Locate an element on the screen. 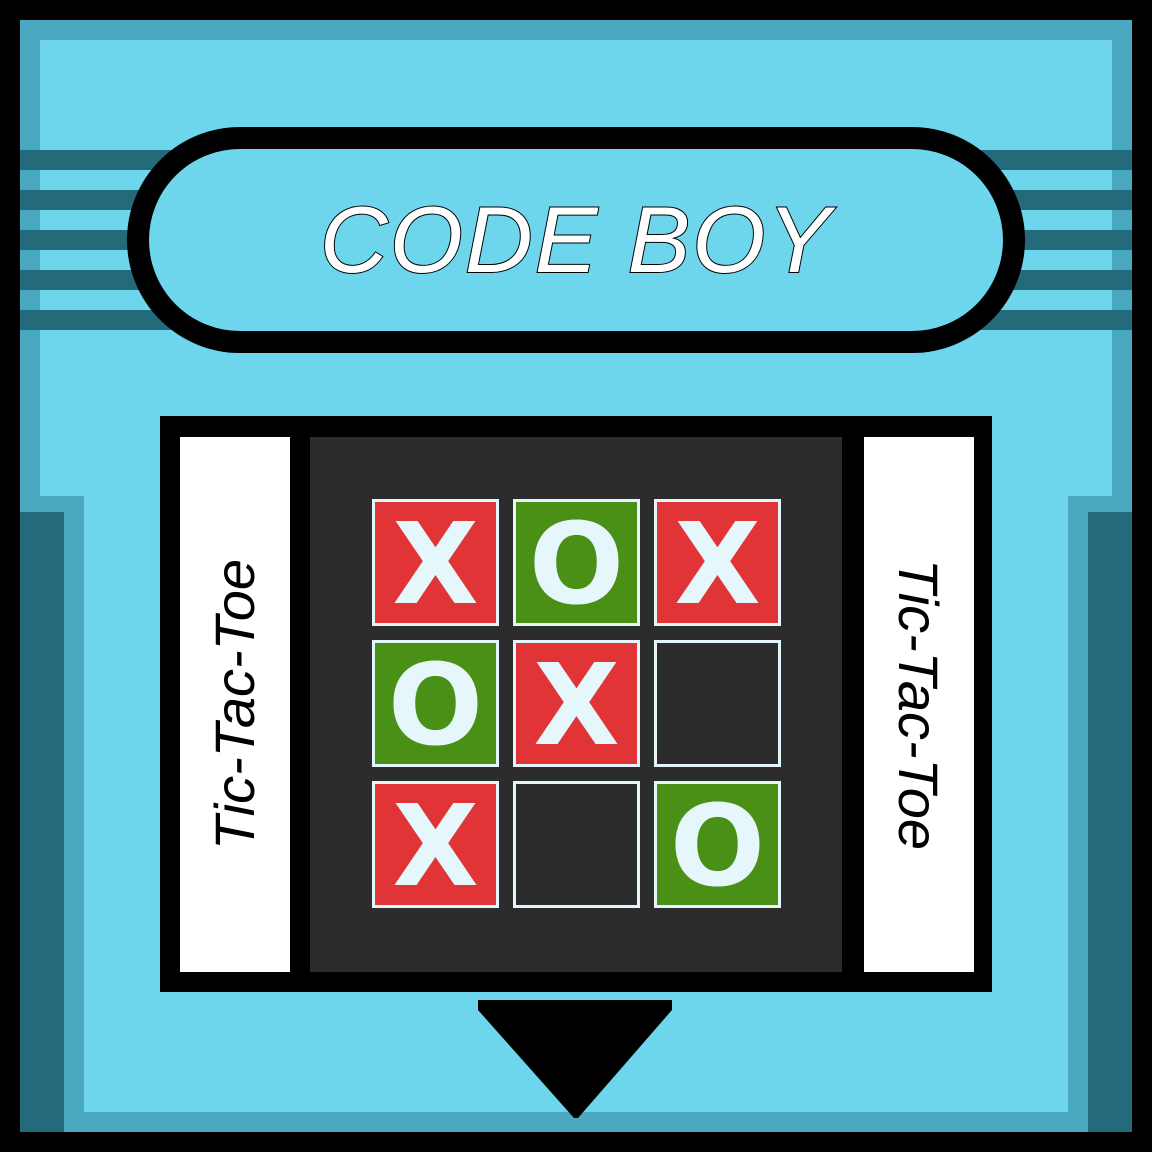  side-label-right: Tic-Tac-Toe is located at coordinates (919, 704).